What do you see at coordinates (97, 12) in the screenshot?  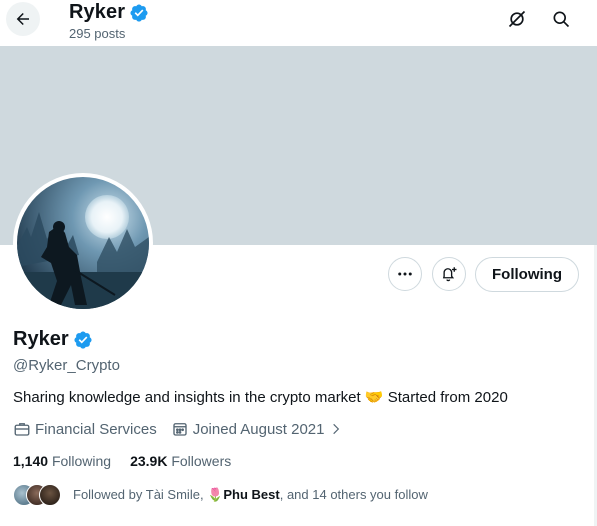 I see `header-title: Ryker` at bounding box center [97, 12].